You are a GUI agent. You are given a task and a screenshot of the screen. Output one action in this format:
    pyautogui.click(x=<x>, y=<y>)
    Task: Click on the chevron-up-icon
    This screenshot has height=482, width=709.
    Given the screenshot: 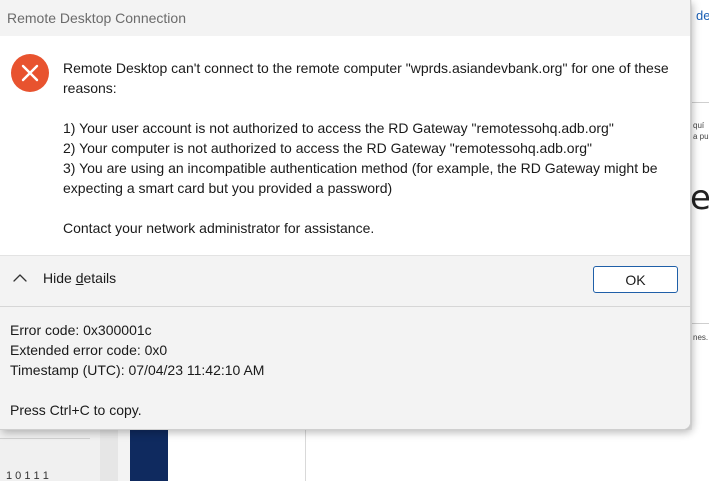 What is the action you would take?
    pyautogui.click(x=20, y=278)
    